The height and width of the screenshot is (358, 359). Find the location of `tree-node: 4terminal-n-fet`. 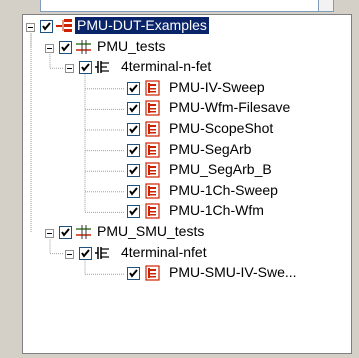

tree-node: 4terminal-n-fet is located at coordinates (188, 67).